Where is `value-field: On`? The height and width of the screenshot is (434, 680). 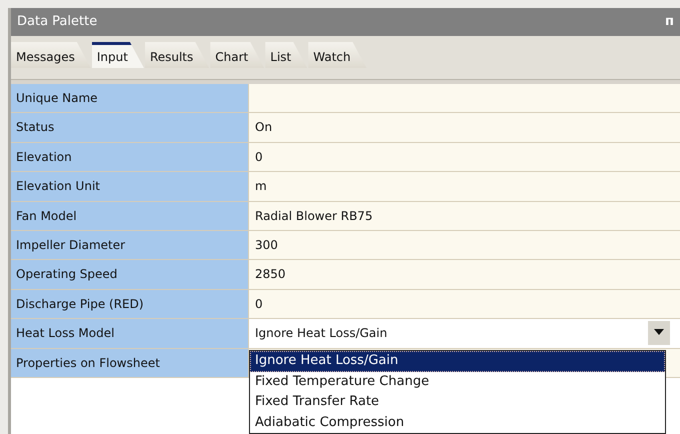 value-field: On is located at coordinates (464, 127).